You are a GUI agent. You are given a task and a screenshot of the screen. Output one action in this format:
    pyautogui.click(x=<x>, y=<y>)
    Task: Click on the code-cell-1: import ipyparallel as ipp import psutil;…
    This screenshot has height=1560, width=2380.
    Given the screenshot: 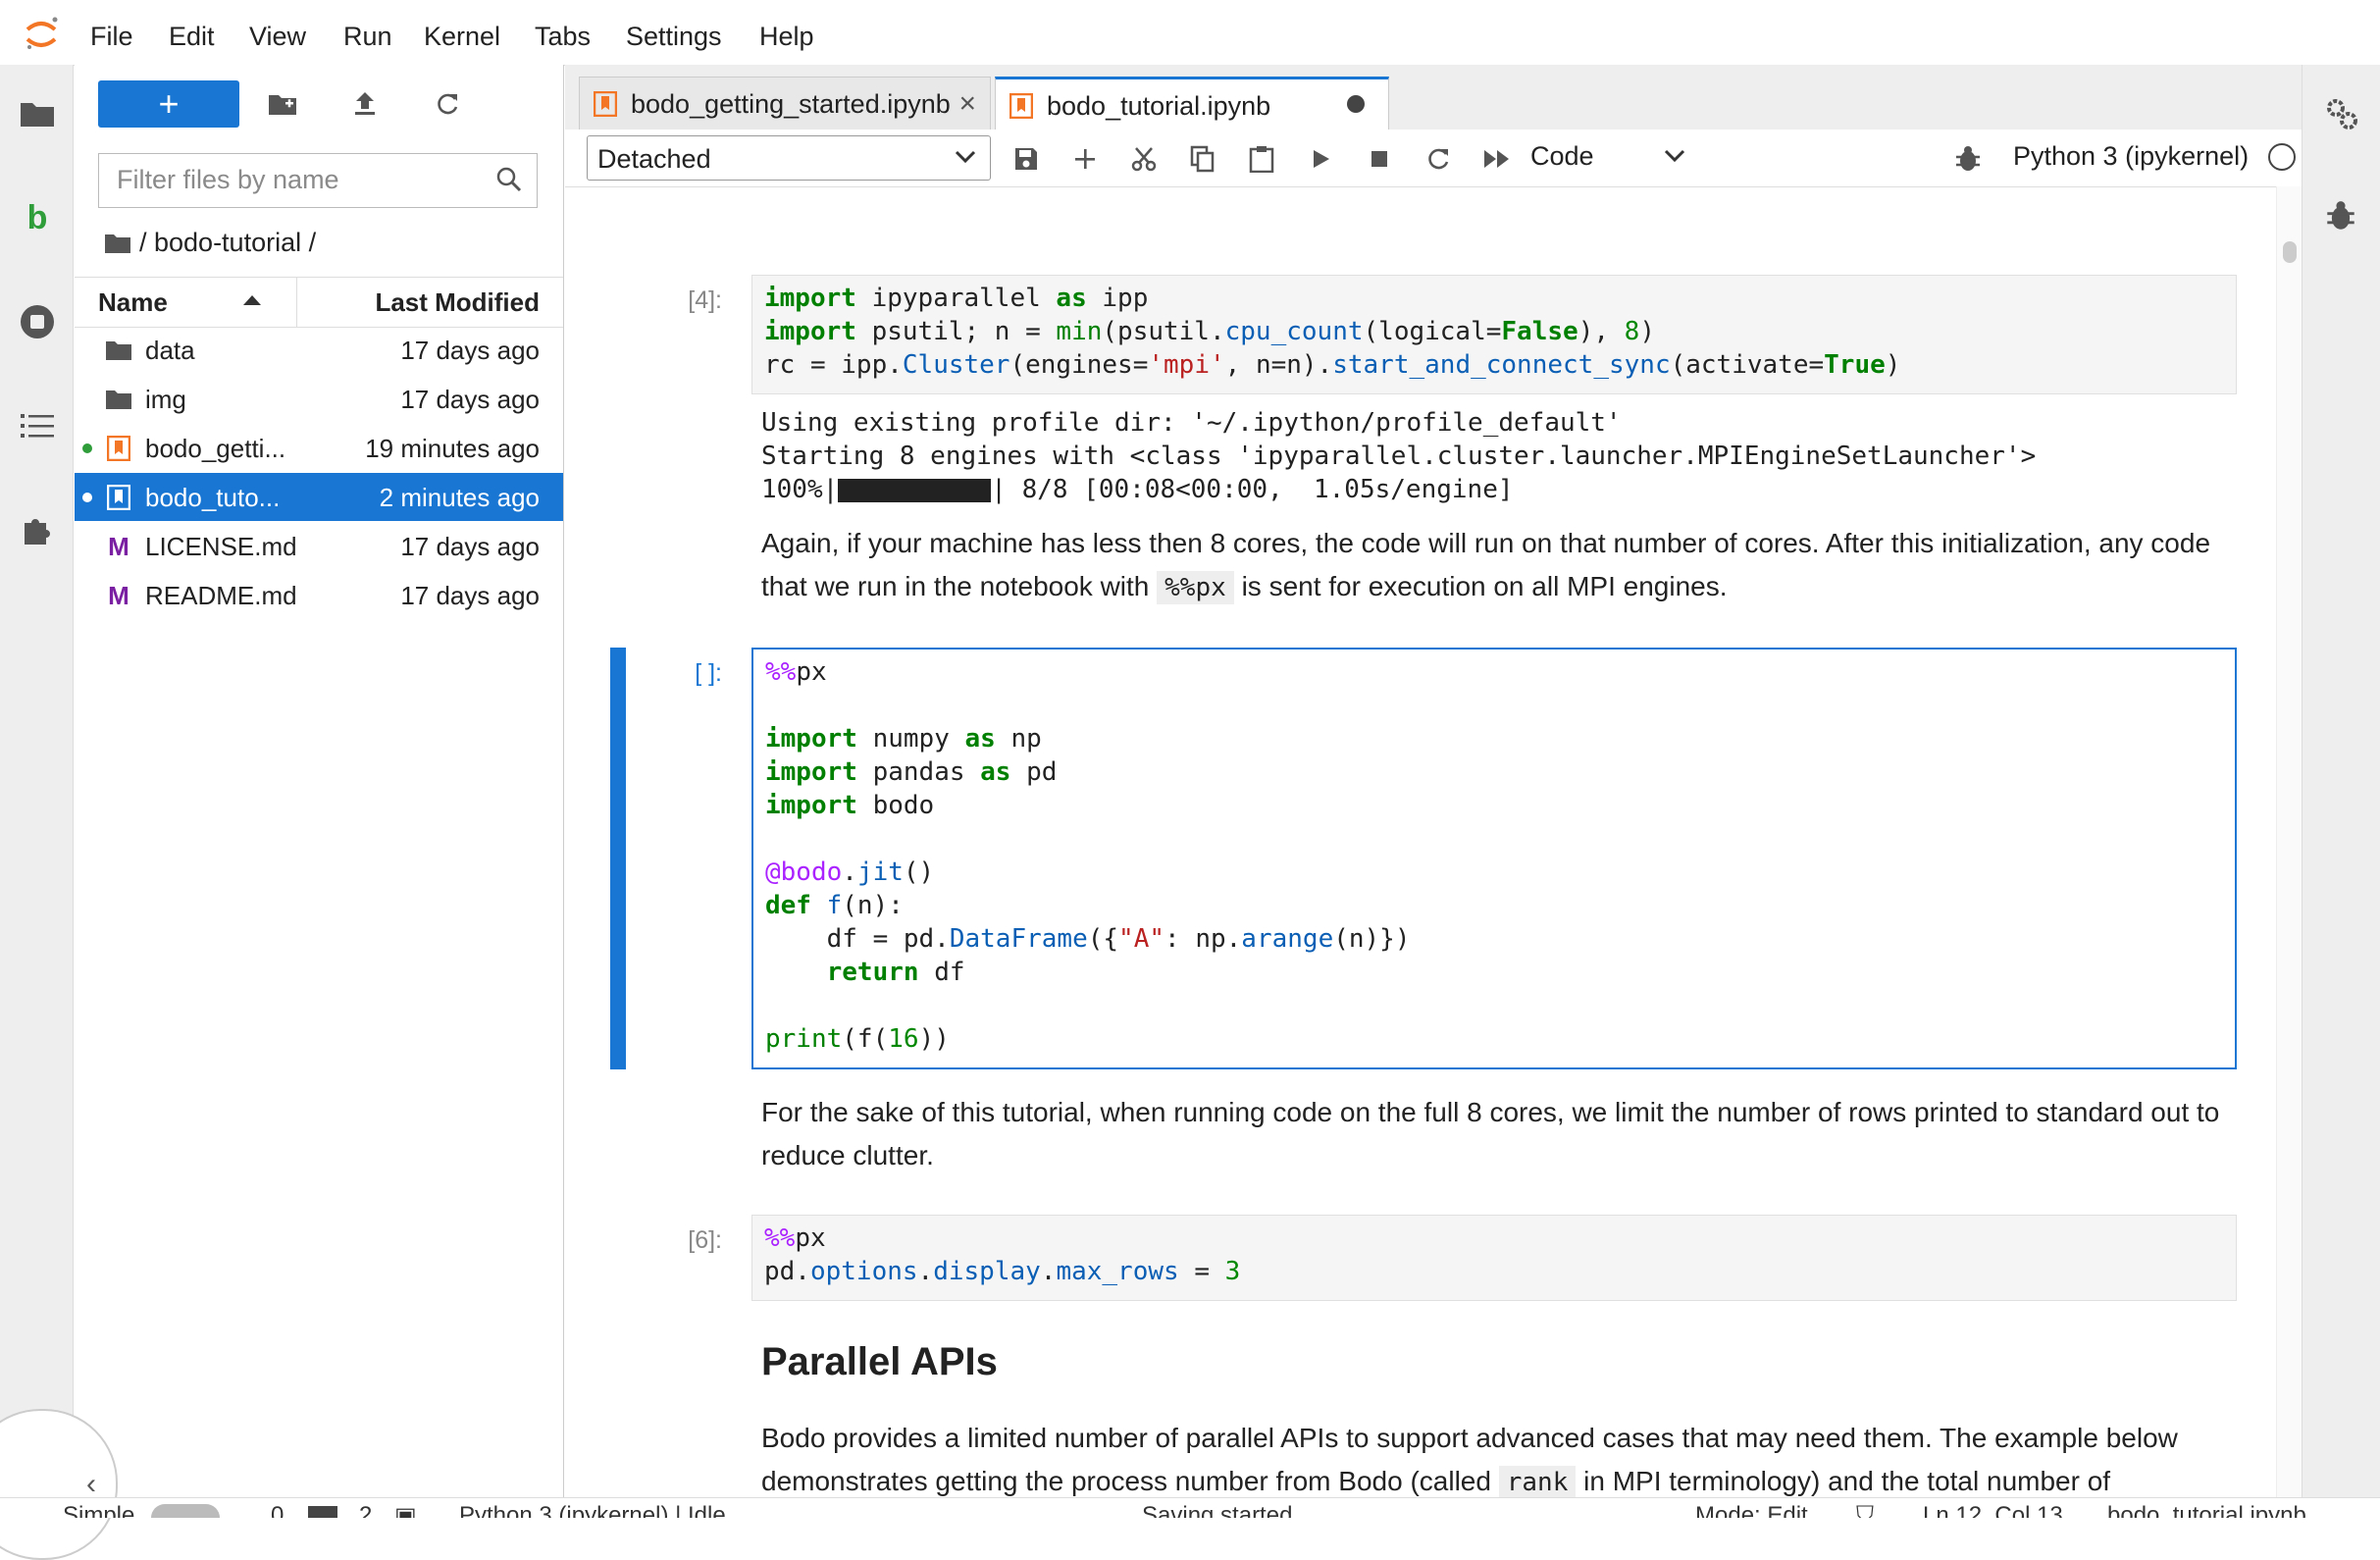 What is the action you would take?
    pyautogui.click(x=1494, y=334)
    